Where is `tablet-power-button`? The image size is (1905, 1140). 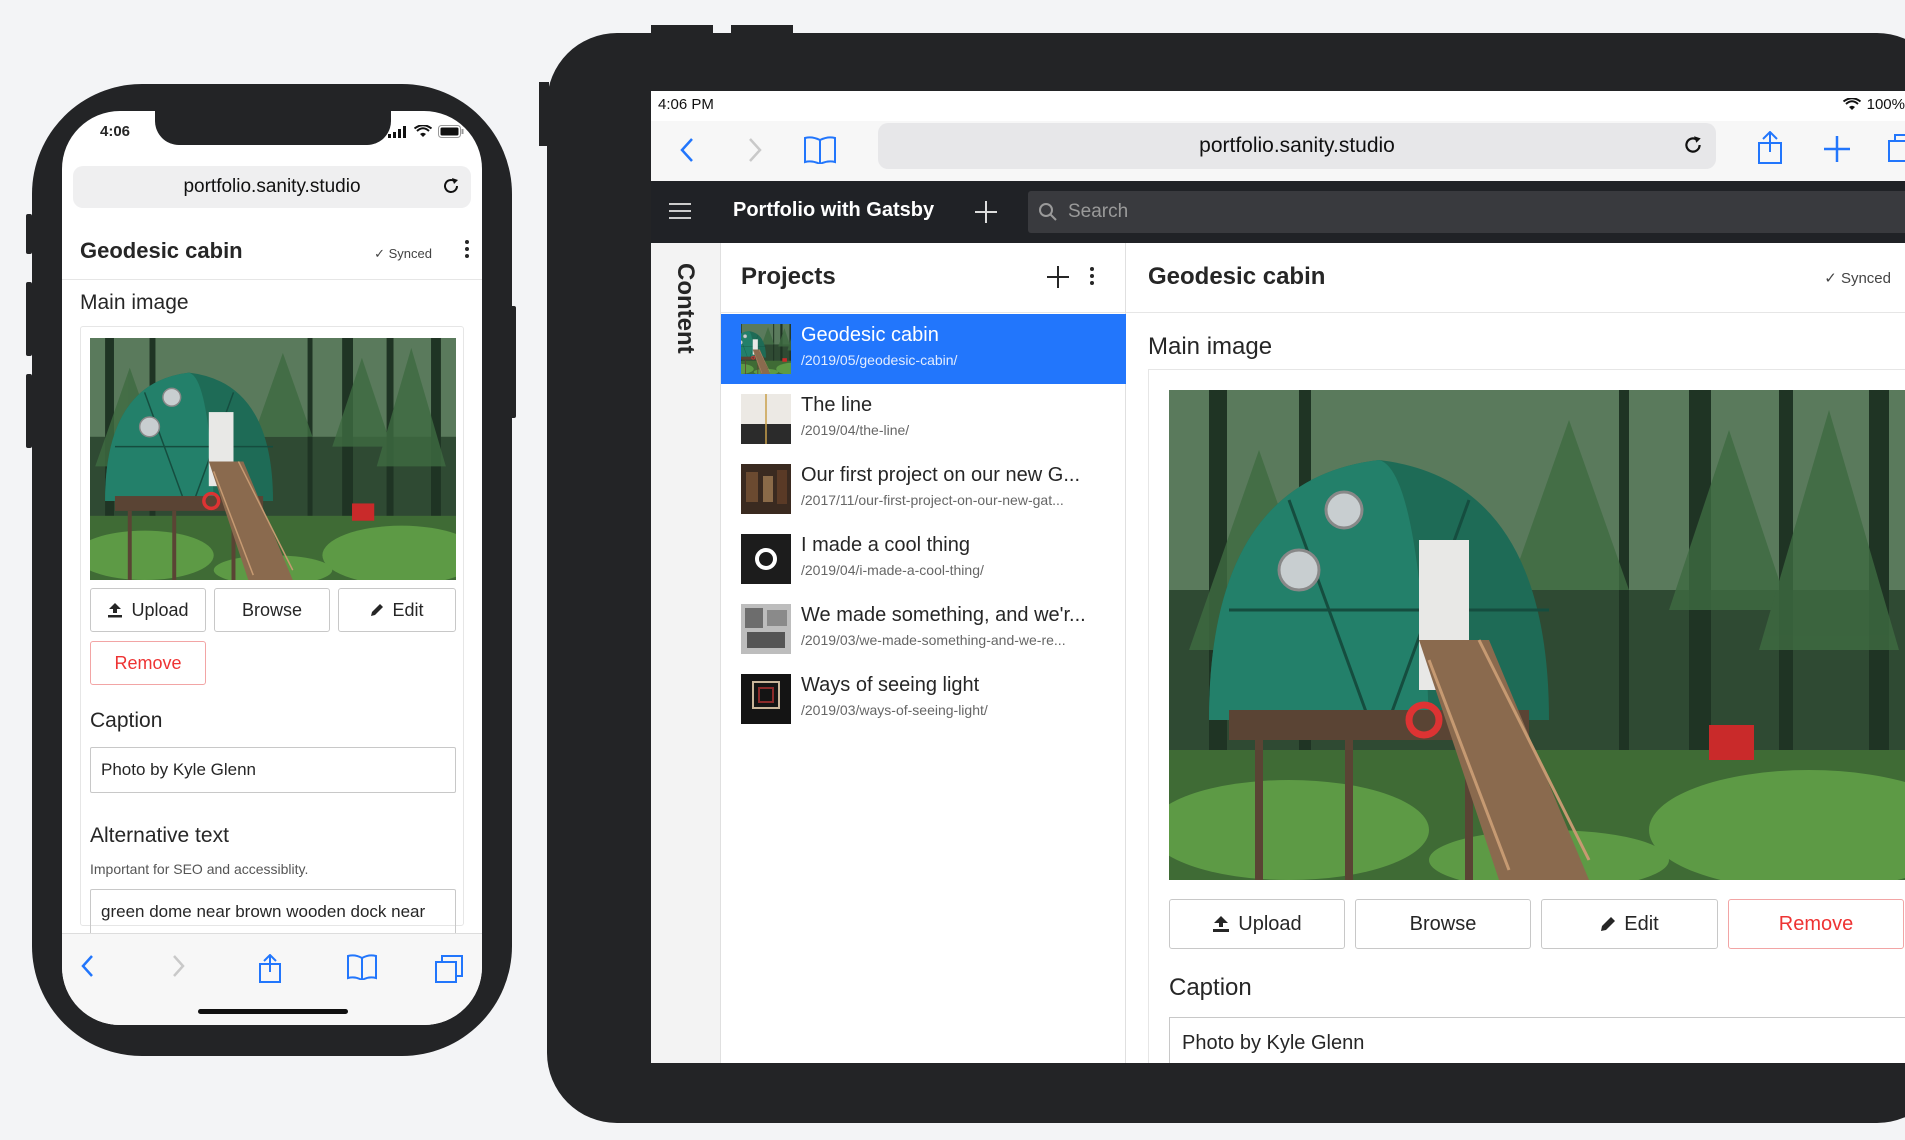 tablet-power-button is located at coordinates (544, 114).